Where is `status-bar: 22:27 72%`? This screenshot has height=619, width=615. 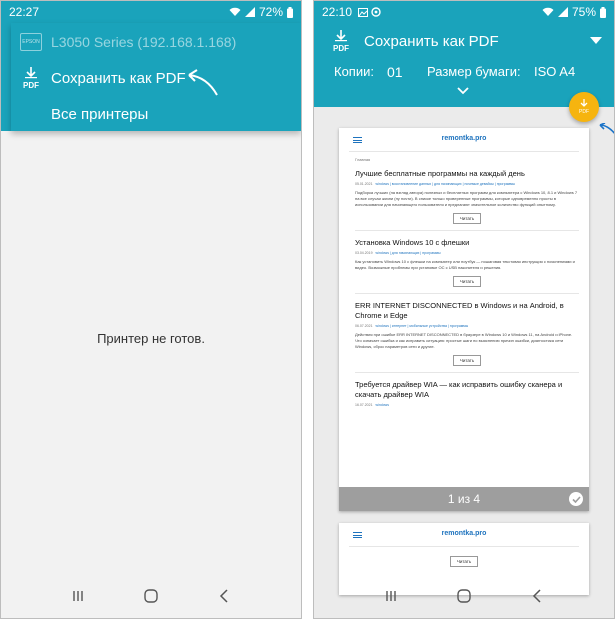 status-bar: 22:27 72% is located at coordinates (151, 12).